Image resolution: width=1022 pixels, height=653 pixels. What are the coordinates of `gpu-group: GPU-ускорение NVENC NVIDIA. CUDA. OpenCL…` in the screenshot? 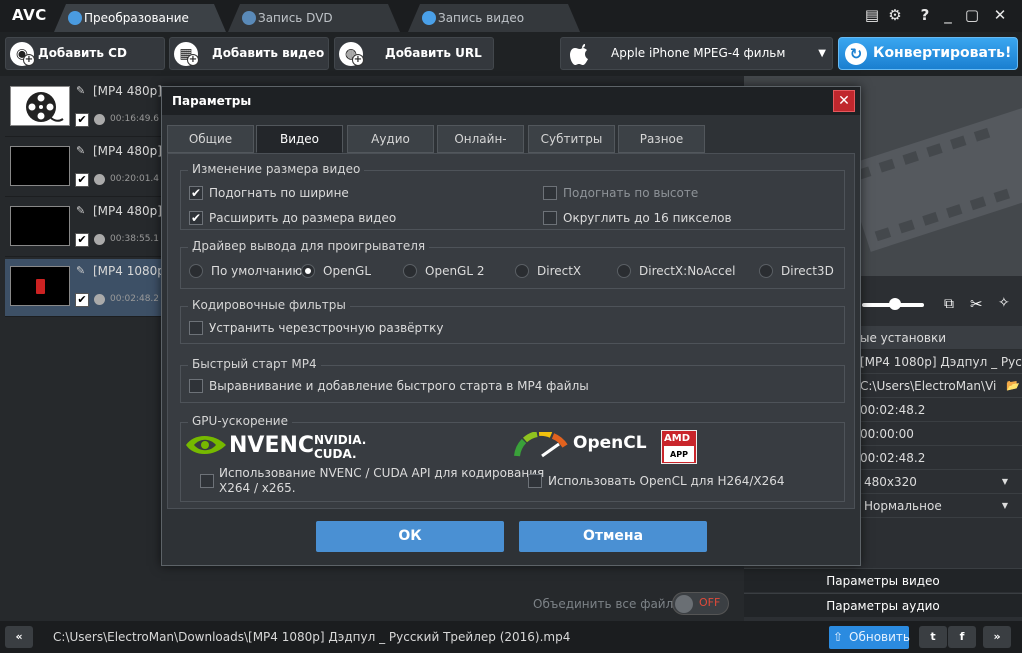 It's located at (512, 458).